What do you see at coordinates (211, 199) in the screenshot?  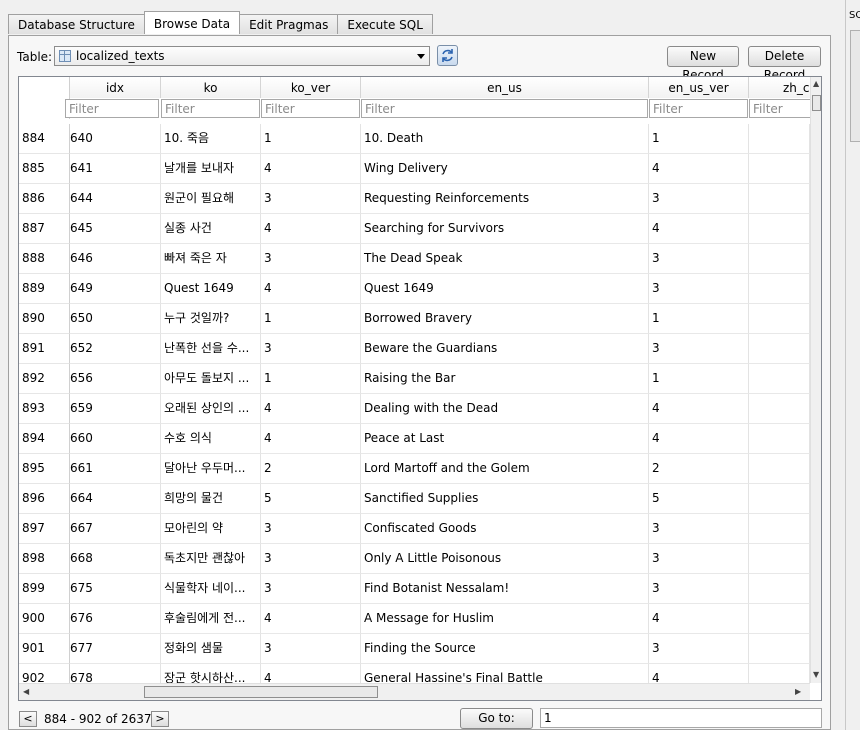 I see `cell-ko: 원군이 필요해` at bounding box center [211, 199].